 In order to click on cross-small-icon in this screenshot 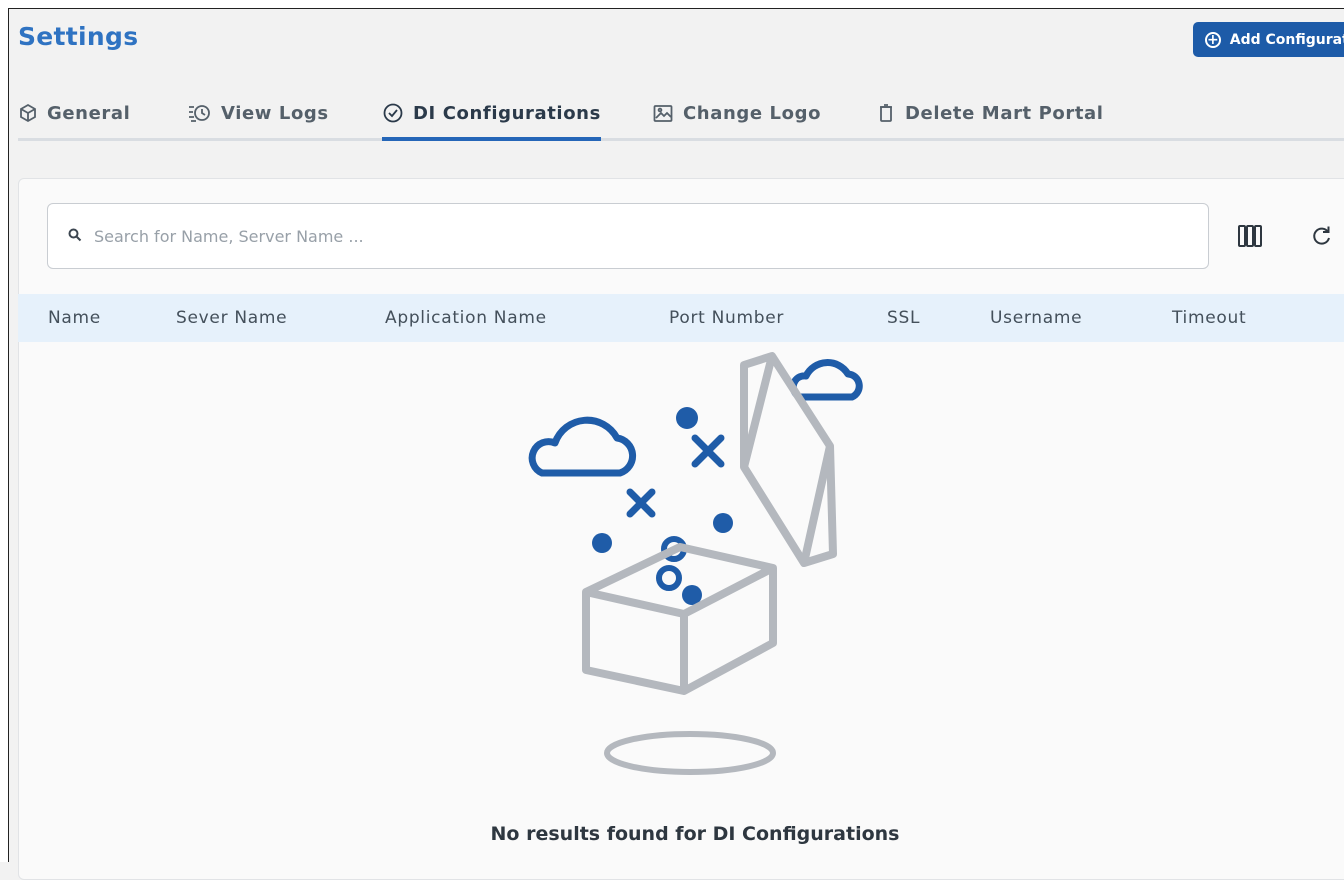, I will do `click(641, 503)`.